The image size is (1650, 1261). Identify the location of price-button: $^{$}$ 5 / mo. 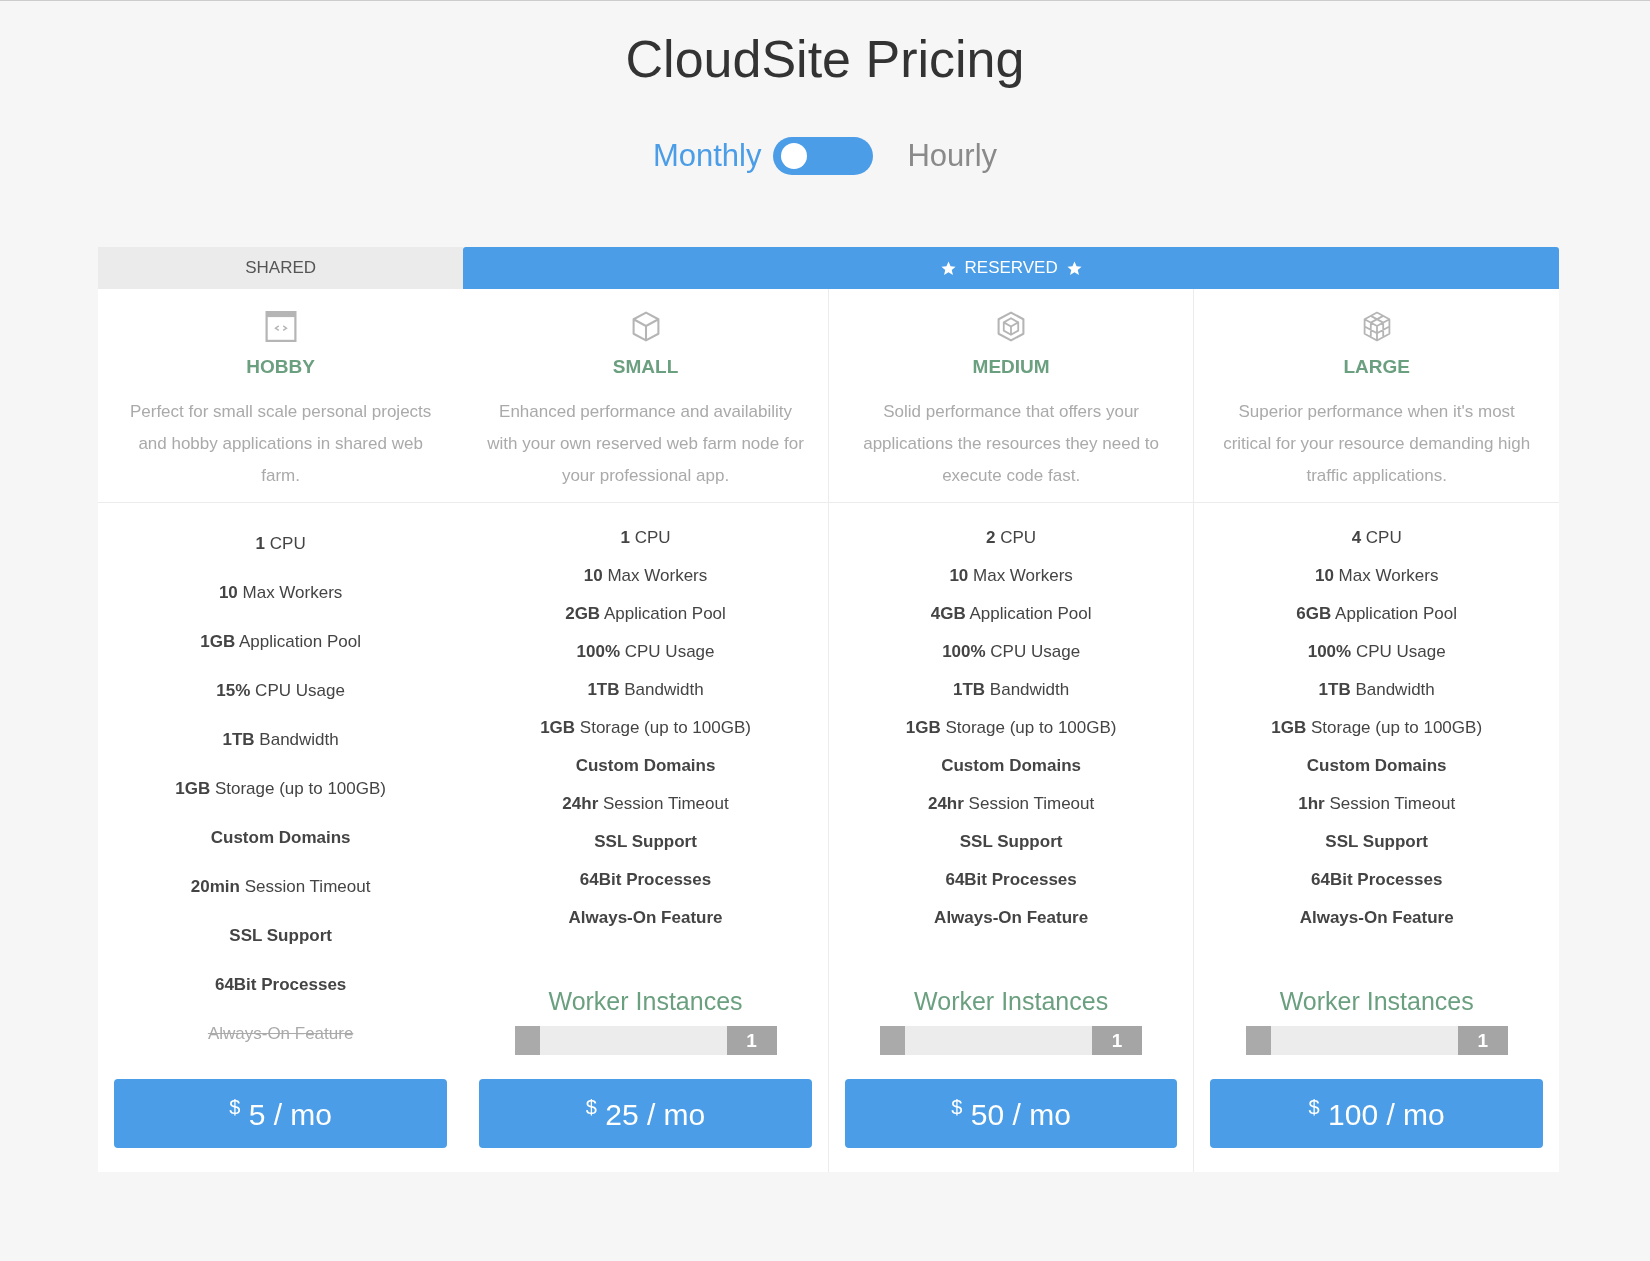
(281, 1113).